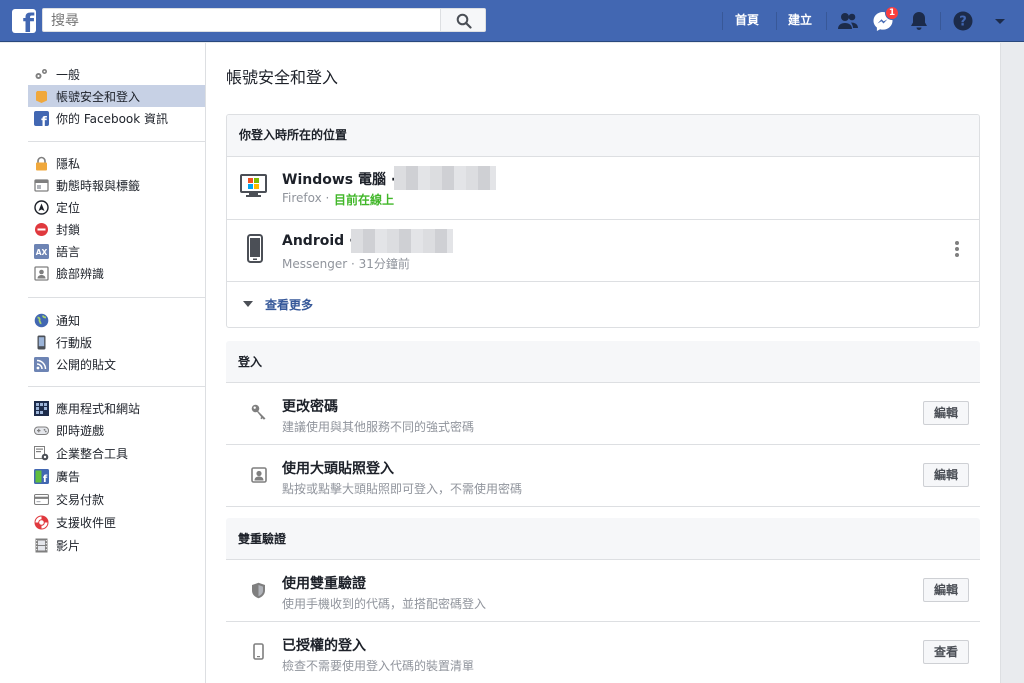  I want to click on sidebar-item-general: 一般, so click(116, 74).